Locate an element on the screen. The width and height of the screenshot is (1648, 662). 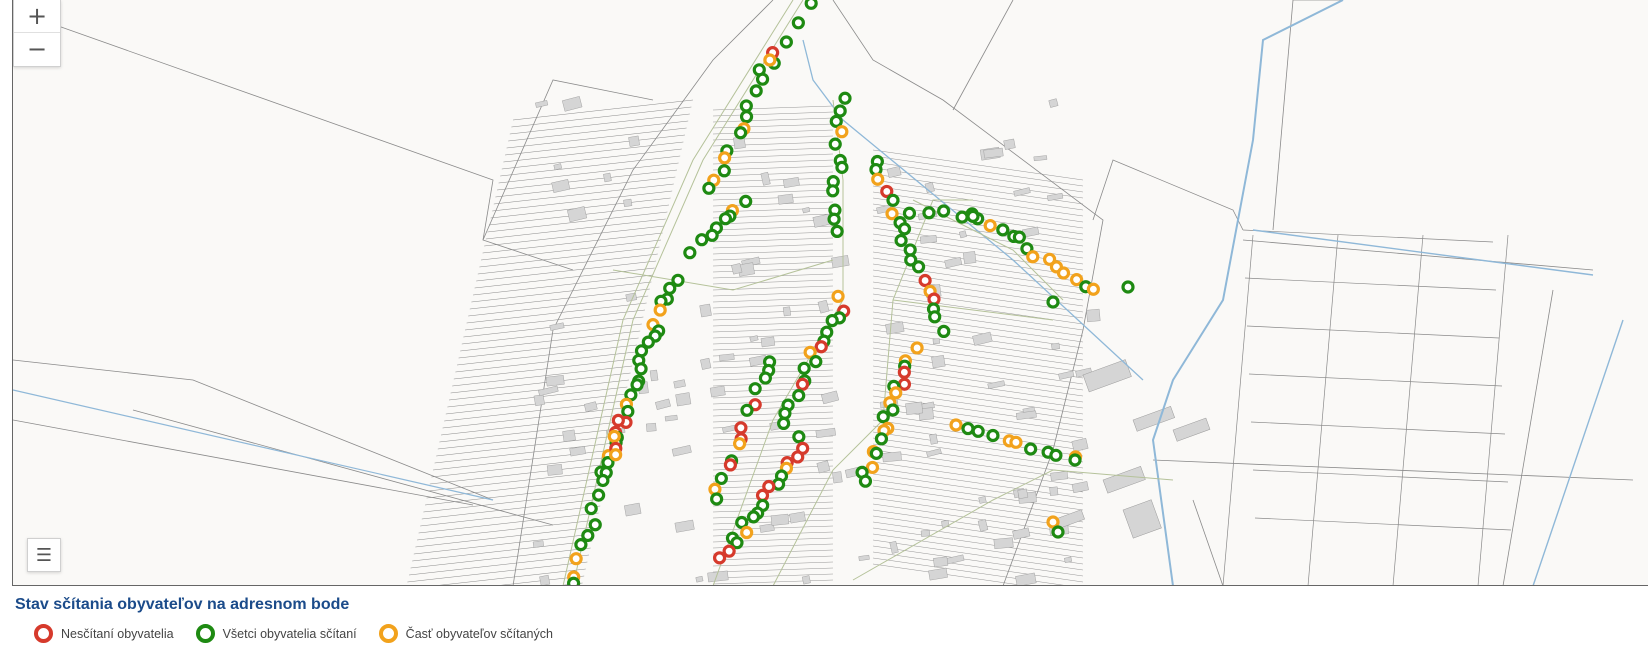
zoom-in-button: + is located at coordinates (37, 16).